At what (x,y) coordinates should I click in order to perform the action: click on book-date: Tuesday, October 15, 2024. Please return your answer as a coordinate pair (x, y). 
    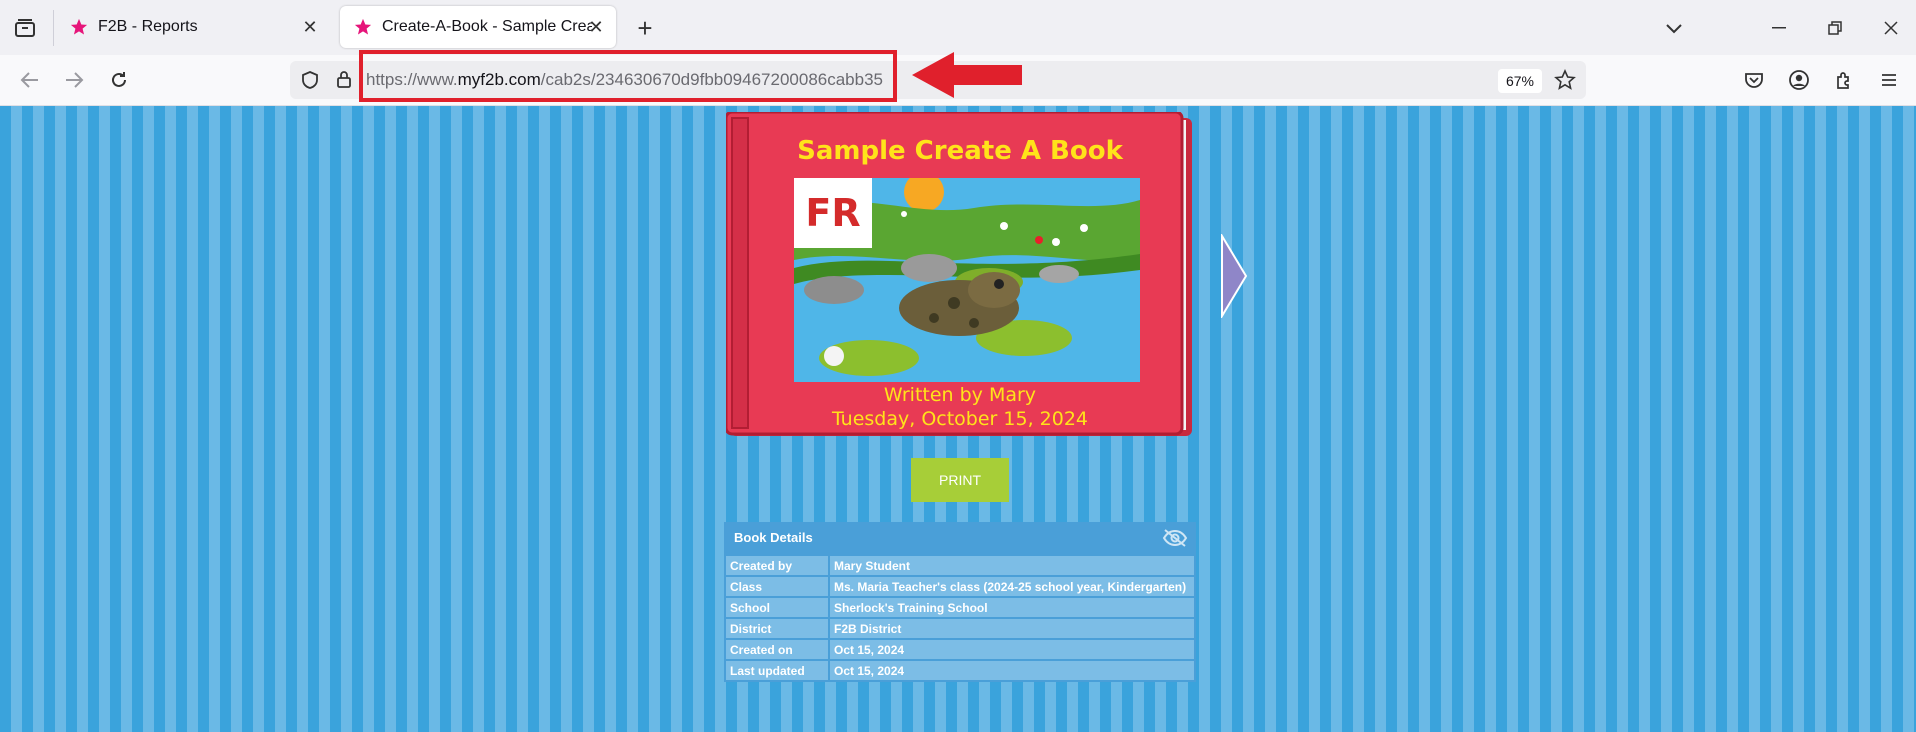
    Looking at the image, I should click on (960, 419).